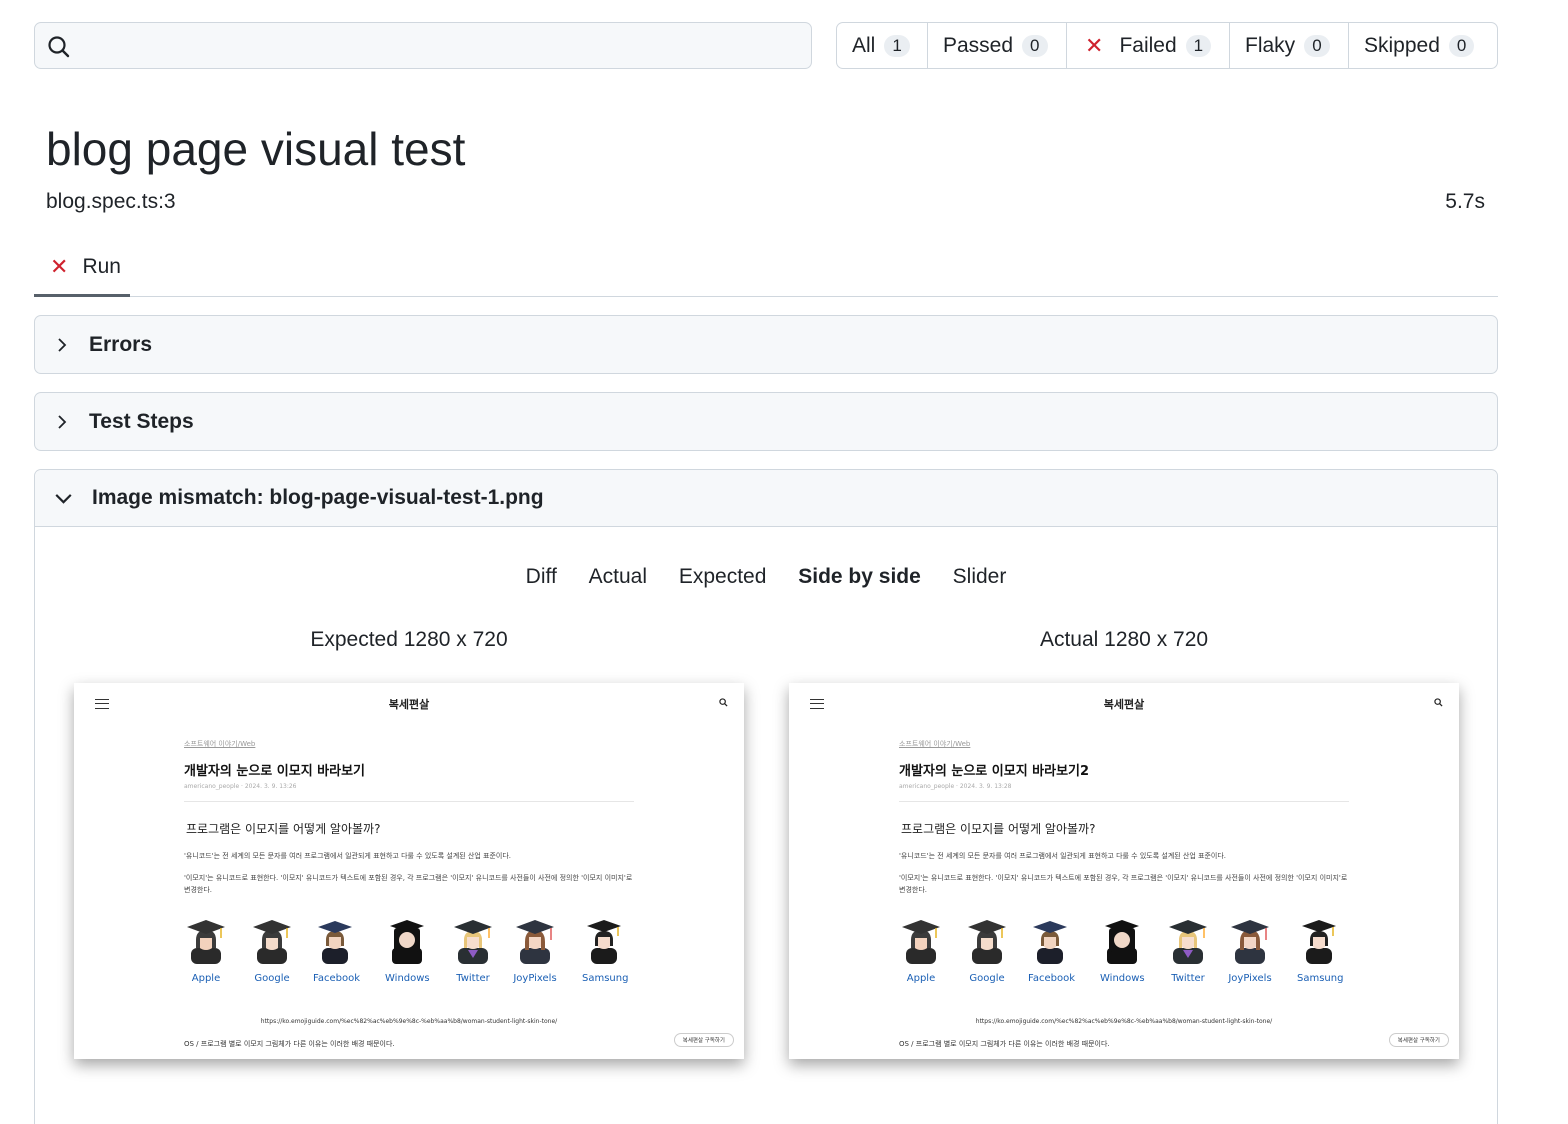  I want to click on emoji-facebook: Facebook, so click(336, 951).